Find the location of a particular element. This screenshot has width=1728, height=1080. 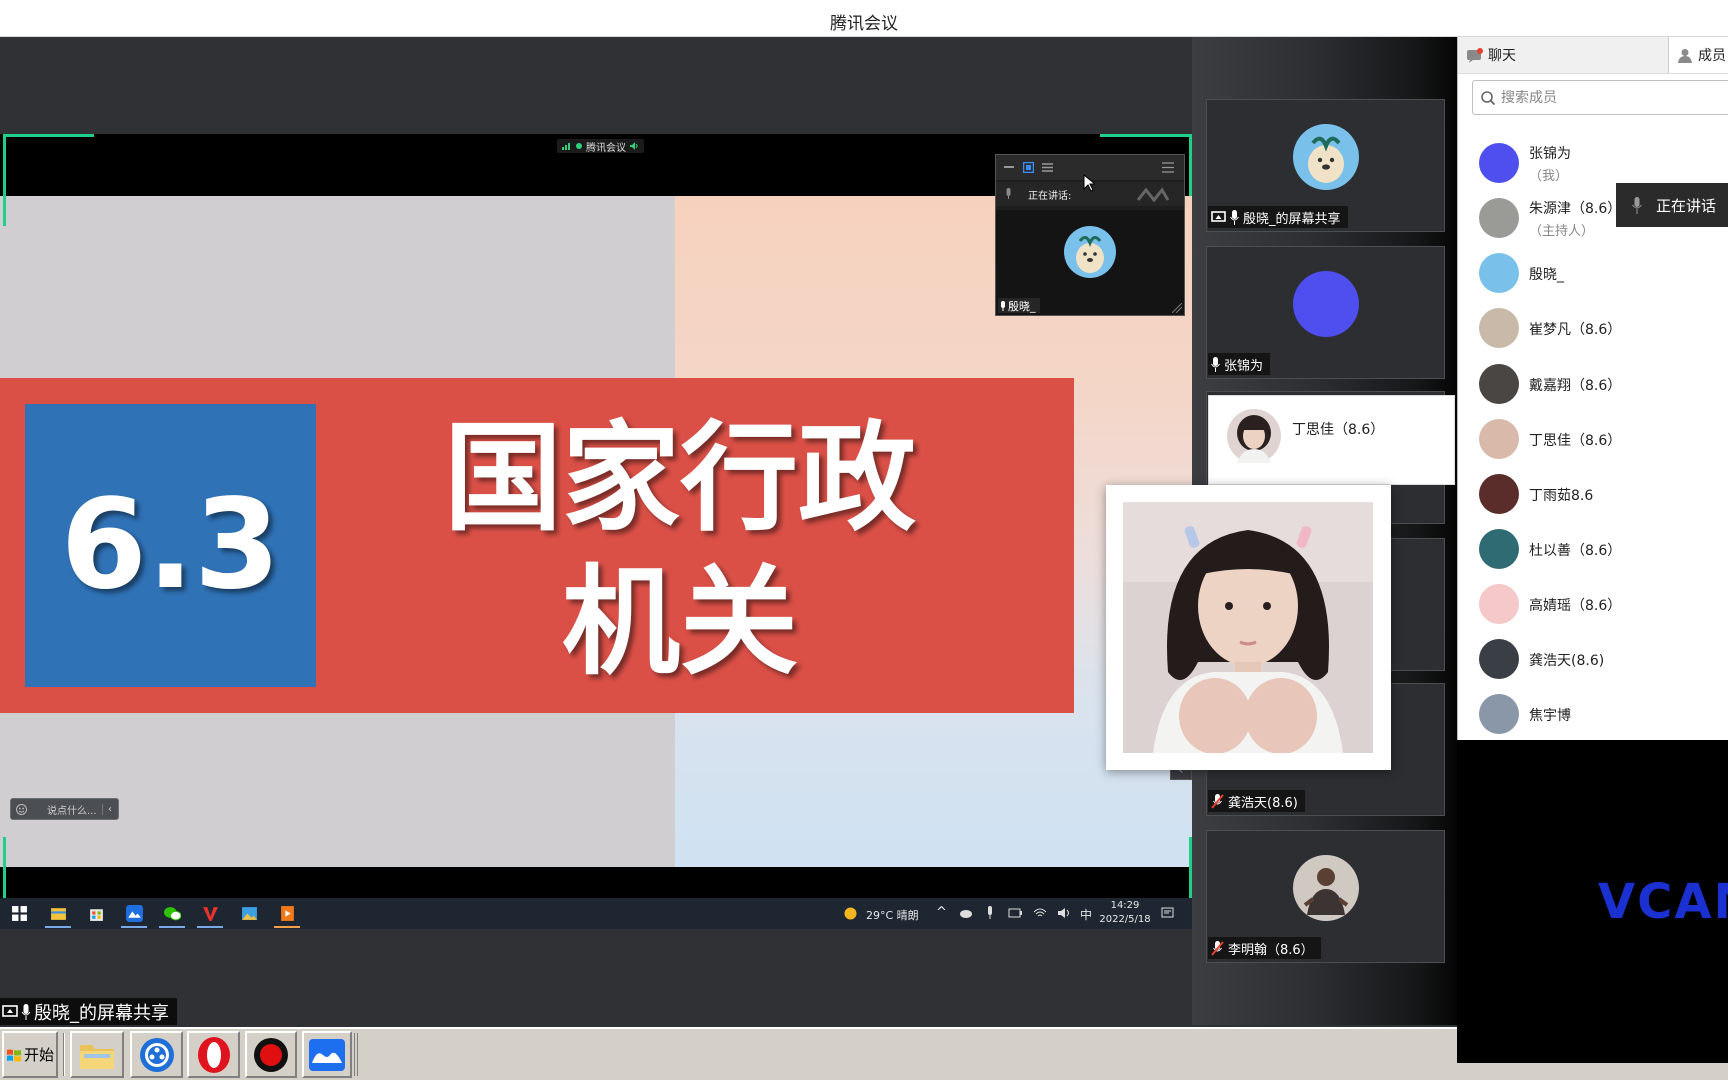

speaking-label: 正在讲话: is located at coordinates (1049, 194).